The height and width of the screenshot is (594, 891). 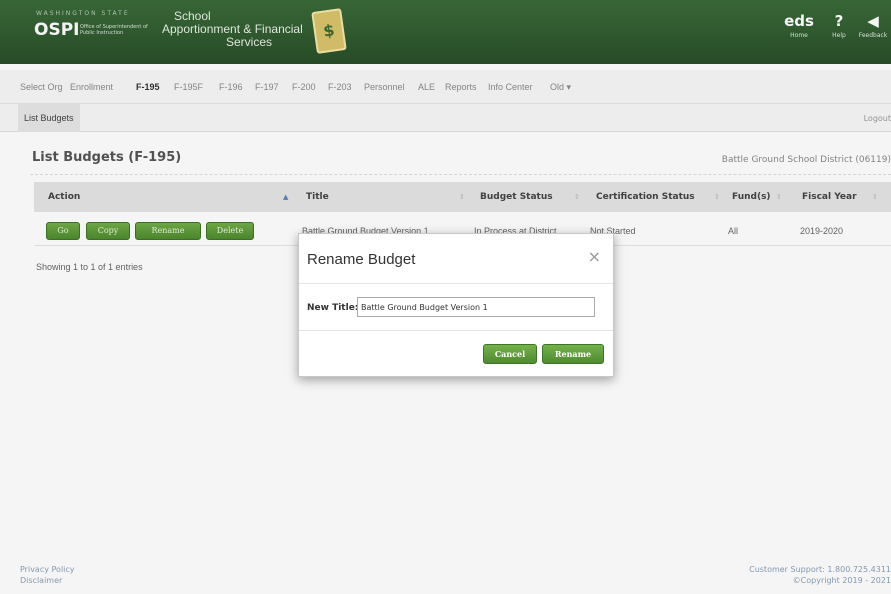 What do you see at coordinates (594, 256) in the screenshot?
I see `close-icon: ×` at bounding box center [594, 256].